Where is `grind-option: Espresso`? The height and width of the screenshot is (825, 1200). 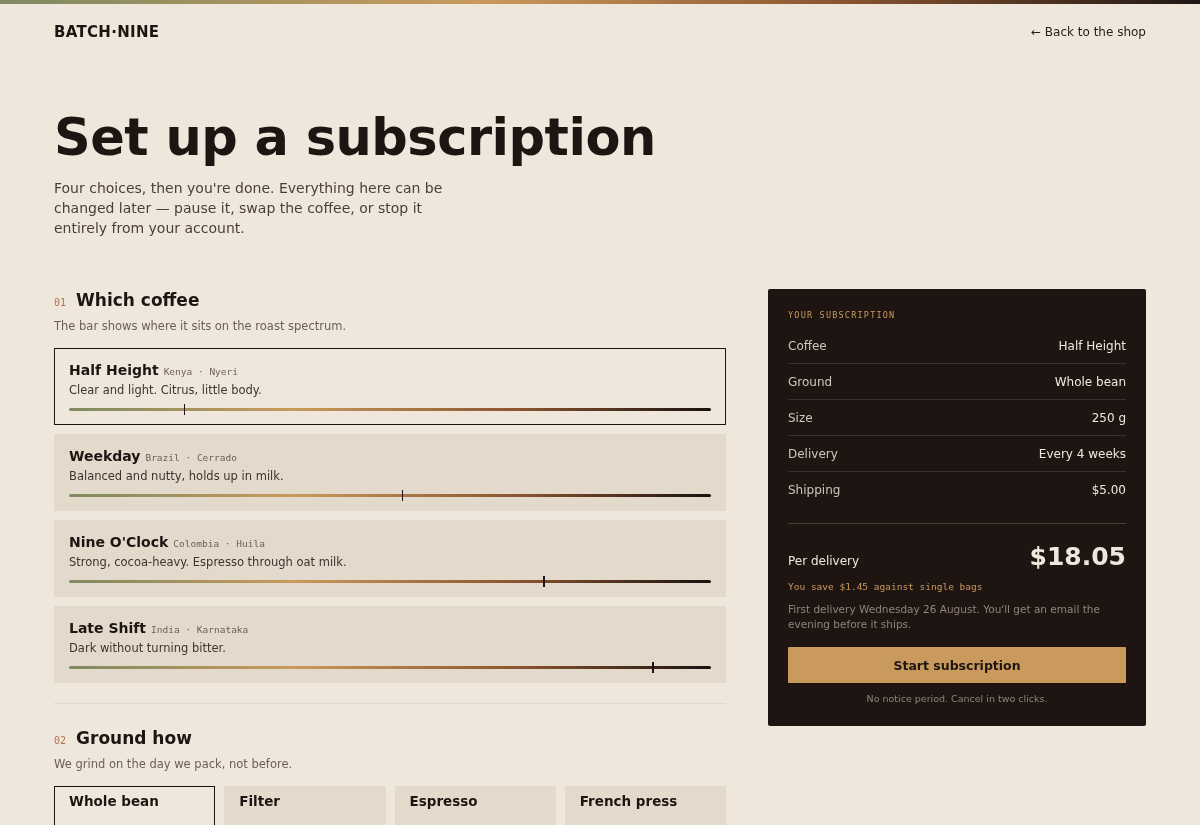 grind-option: Espresso is located at coordinates (475, 805).